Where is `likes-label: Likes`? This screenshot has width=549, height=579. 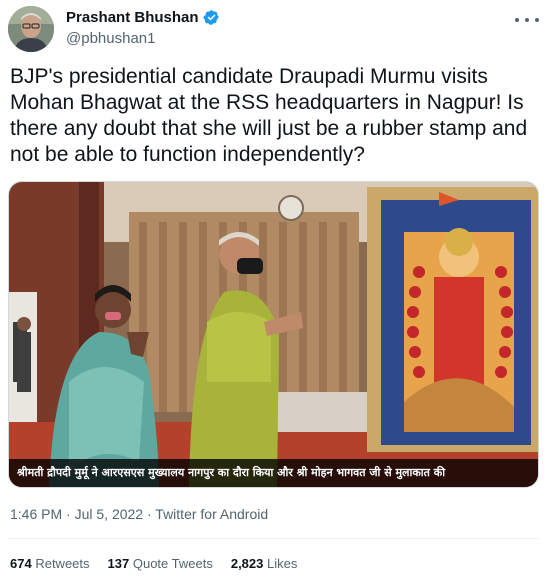
likes-label: Likes is located at coordinates (282, 563).